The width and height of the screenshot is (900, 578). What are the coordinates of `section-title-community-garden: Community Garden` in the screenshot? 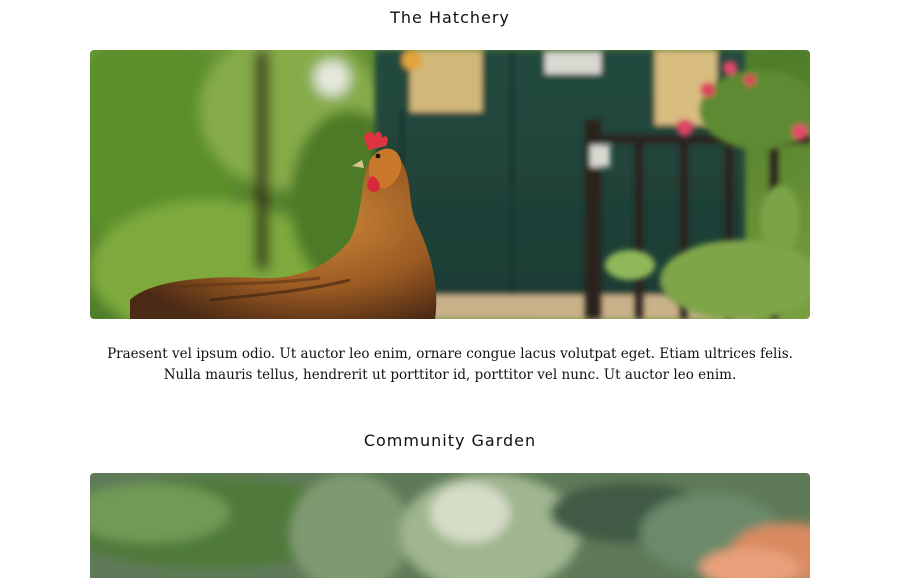 It's located at (450, 440).